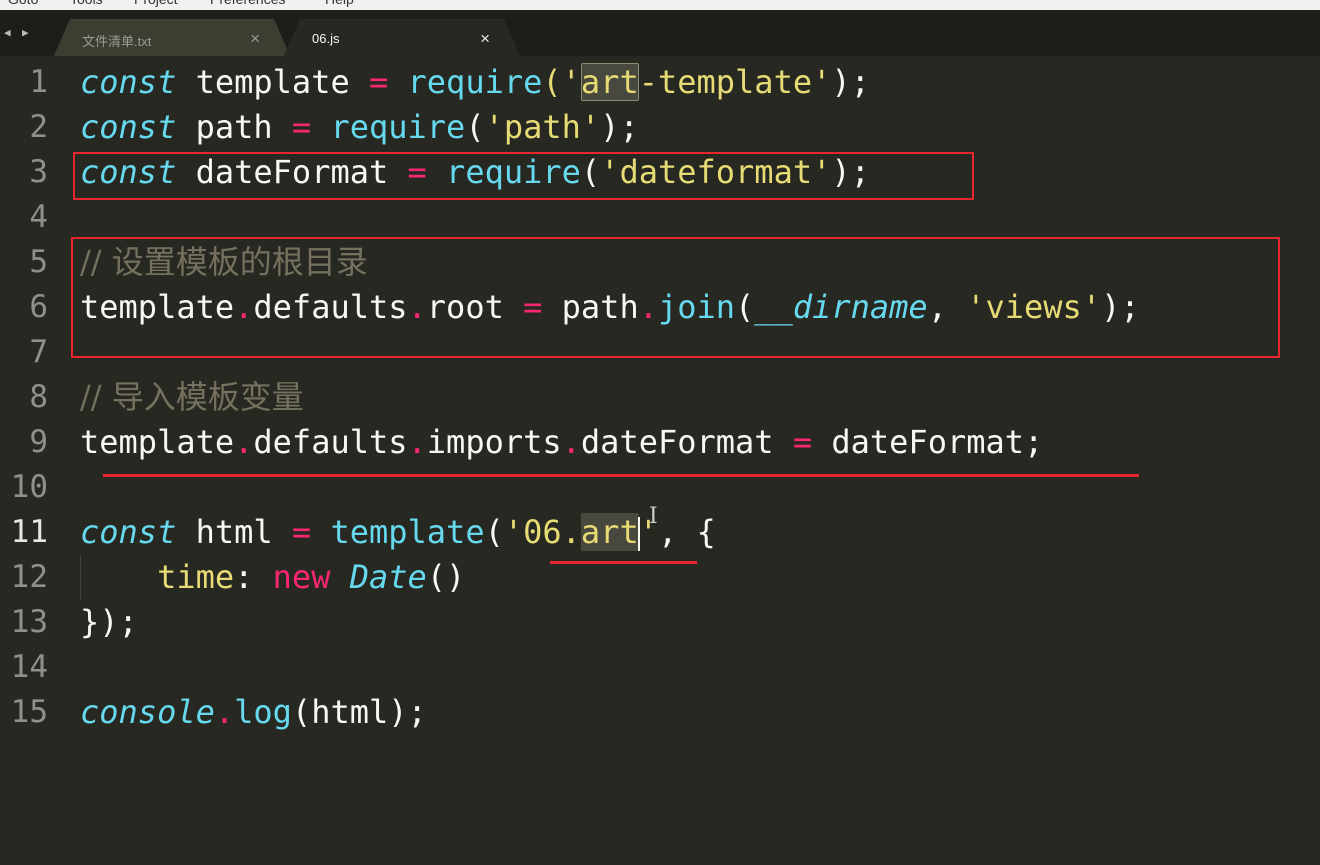 The image size is (1320, 865). I want to click on tab-file-list: 文件清单.txt ×, so click(172, 39).